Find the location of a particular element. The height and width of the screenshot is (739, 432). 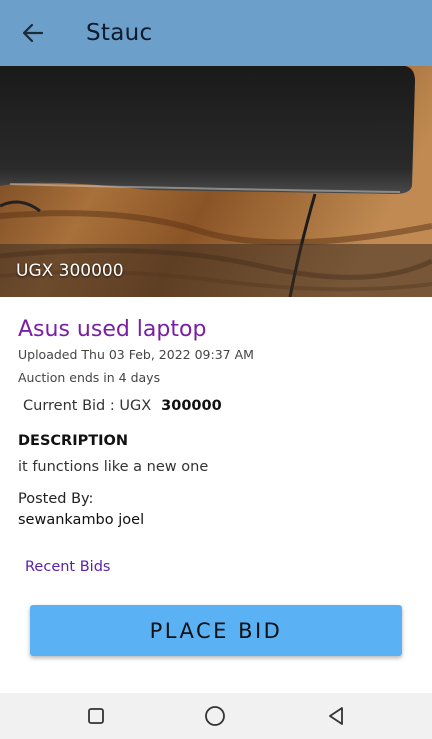

place-bid-button: PLACE BID is located at coordinates (216, 630).